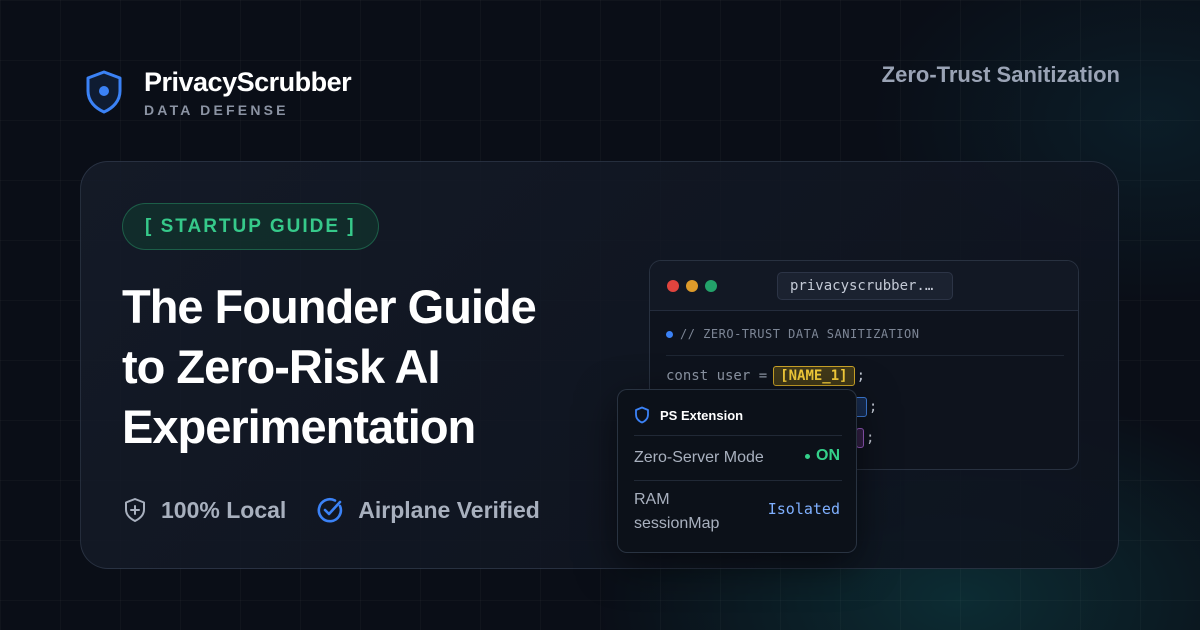 The width and height of the screenshot is (1200, 630). I want to click on brand-name: PrivacyScrubber, so click(248, 82).